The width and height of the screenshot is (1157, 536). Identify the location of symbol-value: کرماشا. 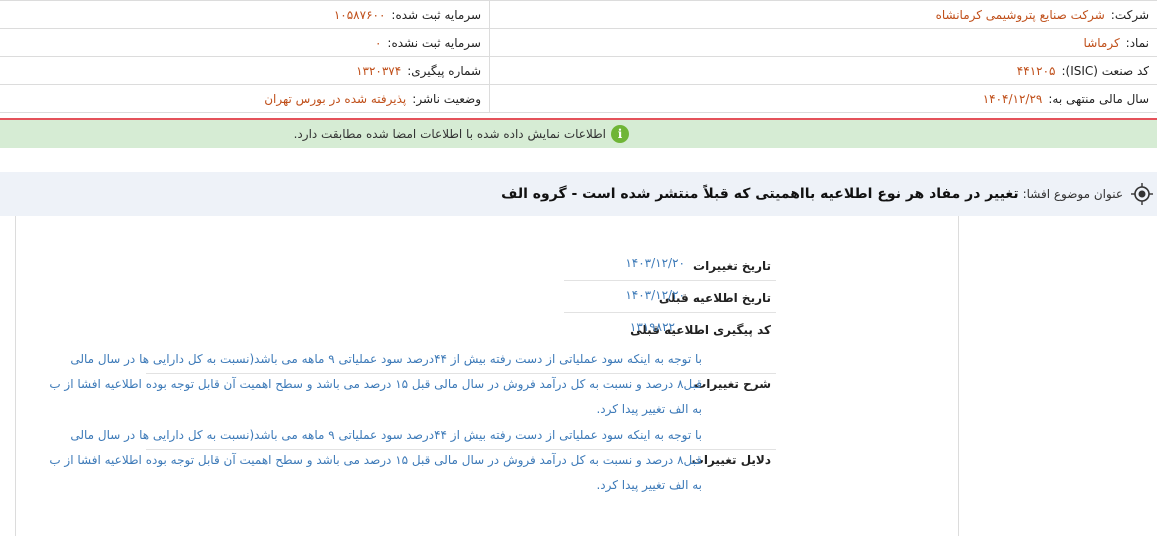
(1102, 43).